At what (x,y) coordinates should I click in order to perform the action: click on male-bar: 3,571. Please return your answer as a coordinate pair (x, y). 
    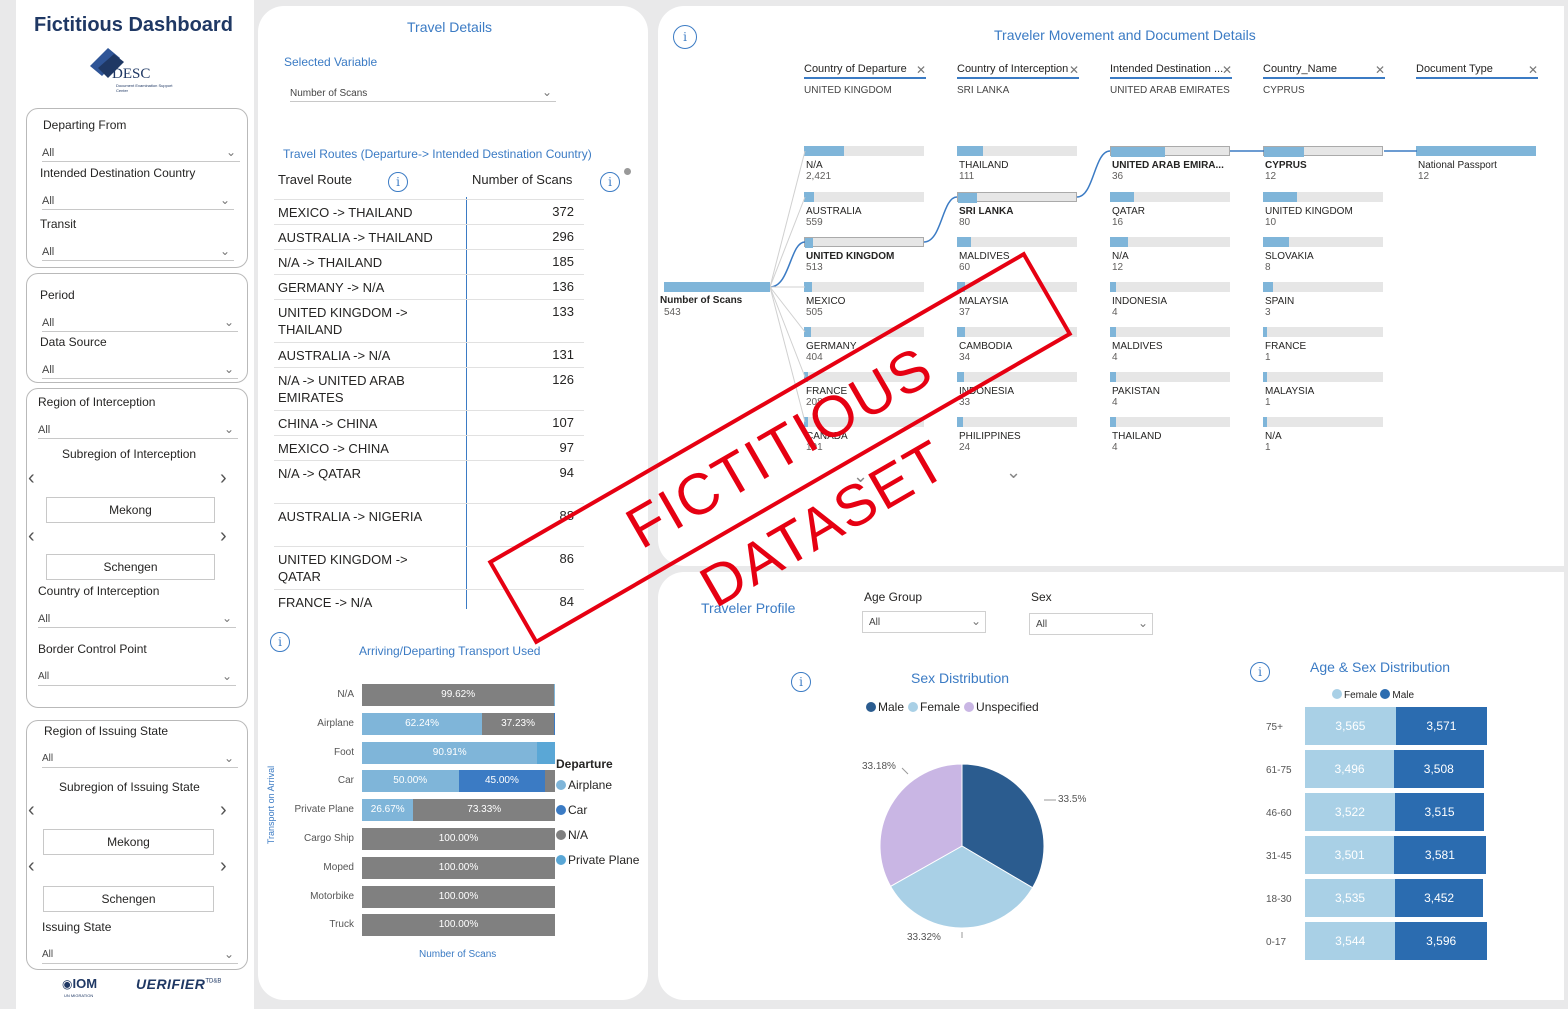
    Looking at the image, I should click on (1441, 726).